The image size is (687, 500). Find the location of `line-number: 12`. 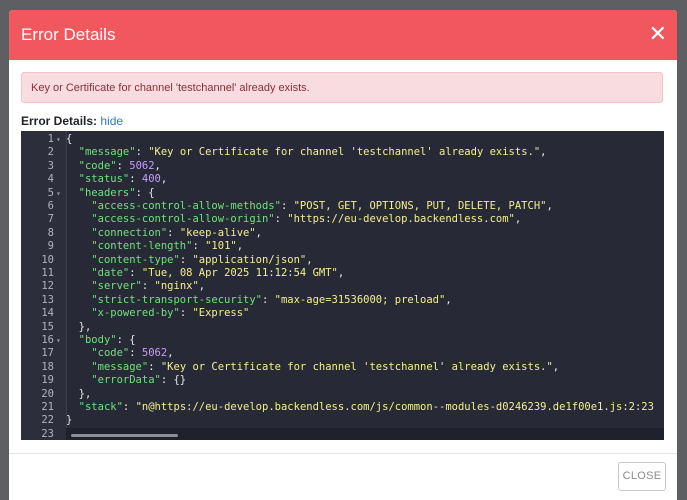

line-number: 12 is located at coordinates (47, 286).